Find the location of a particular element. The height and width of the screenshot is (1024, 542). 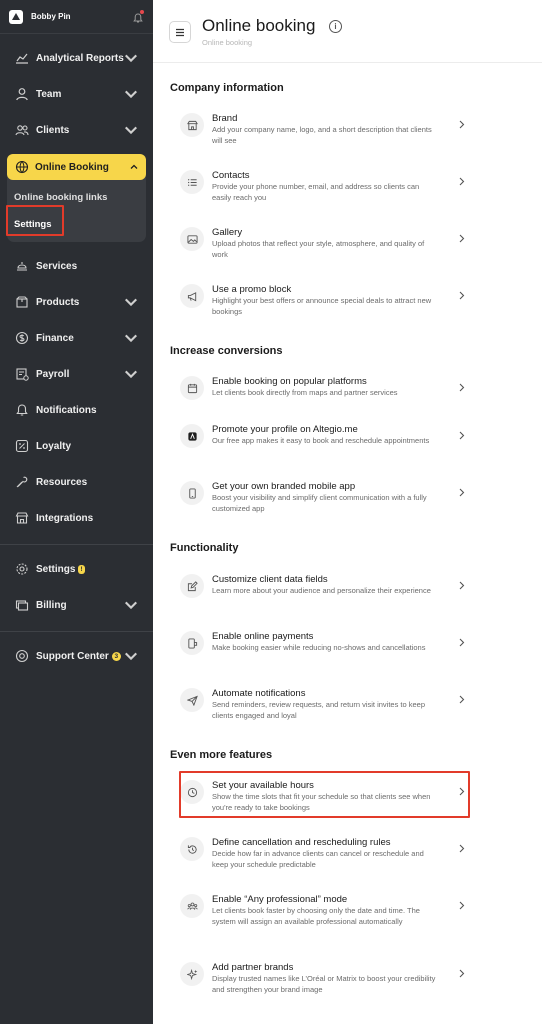

nav-integrations: Integrations is located at coordinates (76, 518).